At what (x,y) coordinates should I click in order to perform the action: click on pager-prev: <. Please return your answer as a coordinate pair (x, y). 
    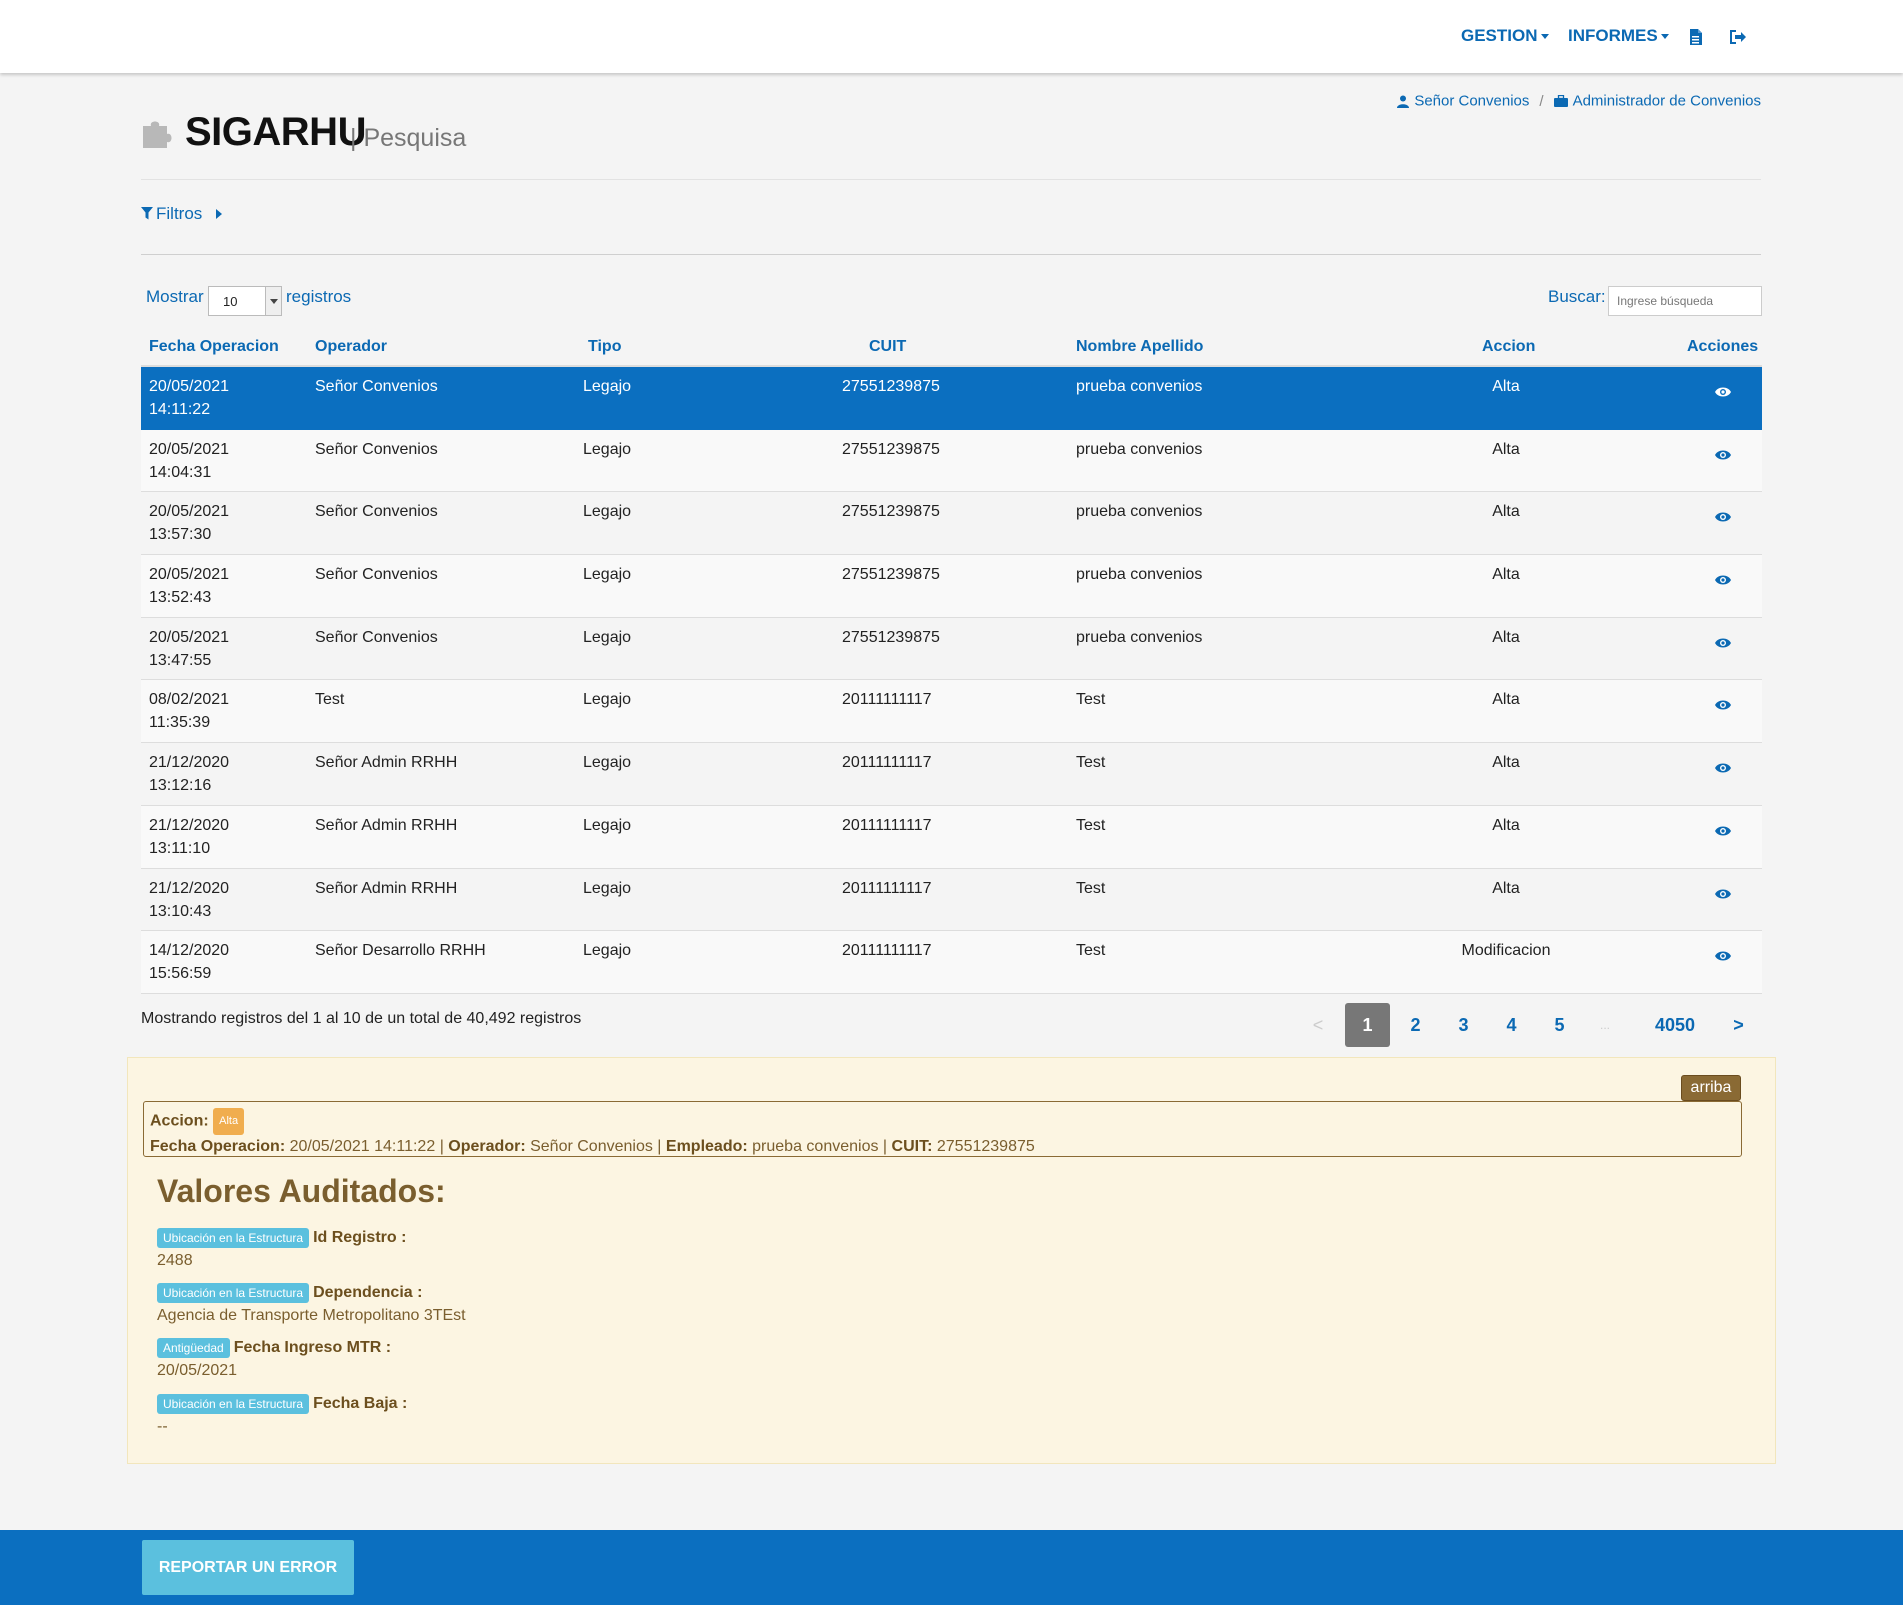
    Looking at the image, I should click on (1318, 1025).